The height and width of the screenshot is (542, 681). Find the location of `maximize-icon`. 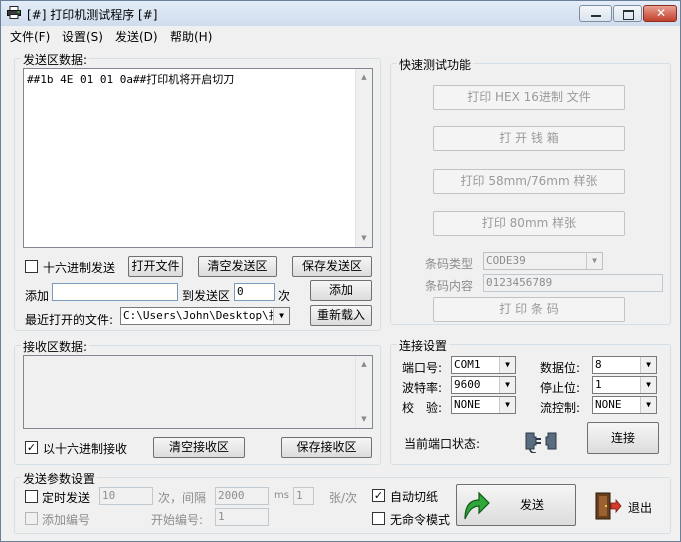

maximize-icon is located at coordinates (628, 15).